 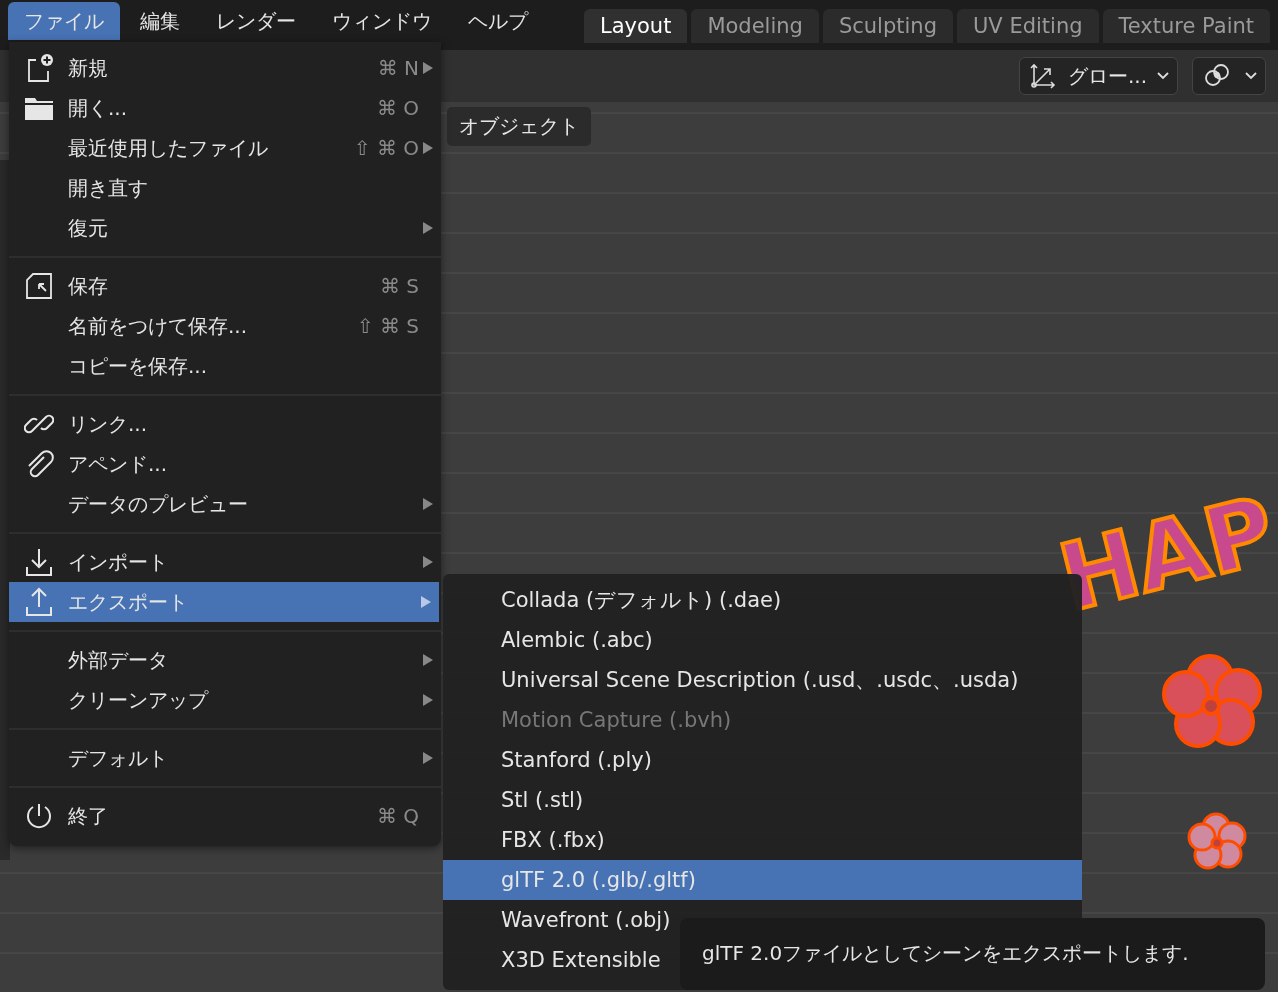 What do you see at coordinates (636, 26) in the screenshot?
I see `workspace-tab: Layout` at bounding box center [636, 26].